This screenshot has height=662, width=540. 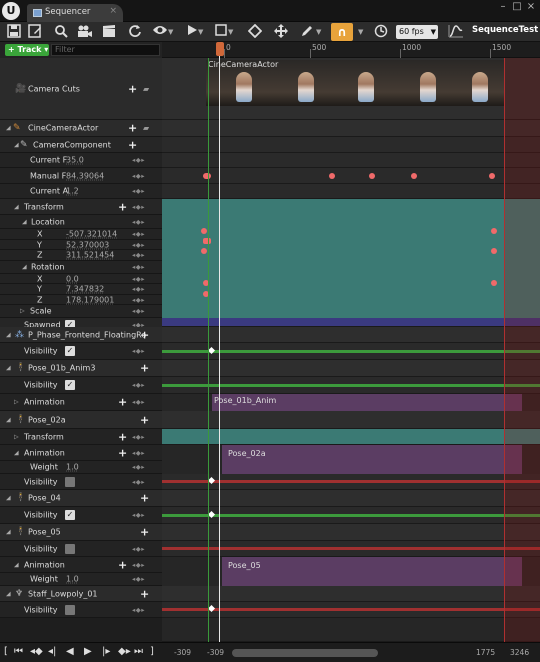 What do you see at coordinates (81, 579) in the screenshot?
I see `property-weight: Weight 1.0 ◂◆▸` at bounding box center [81, 579].